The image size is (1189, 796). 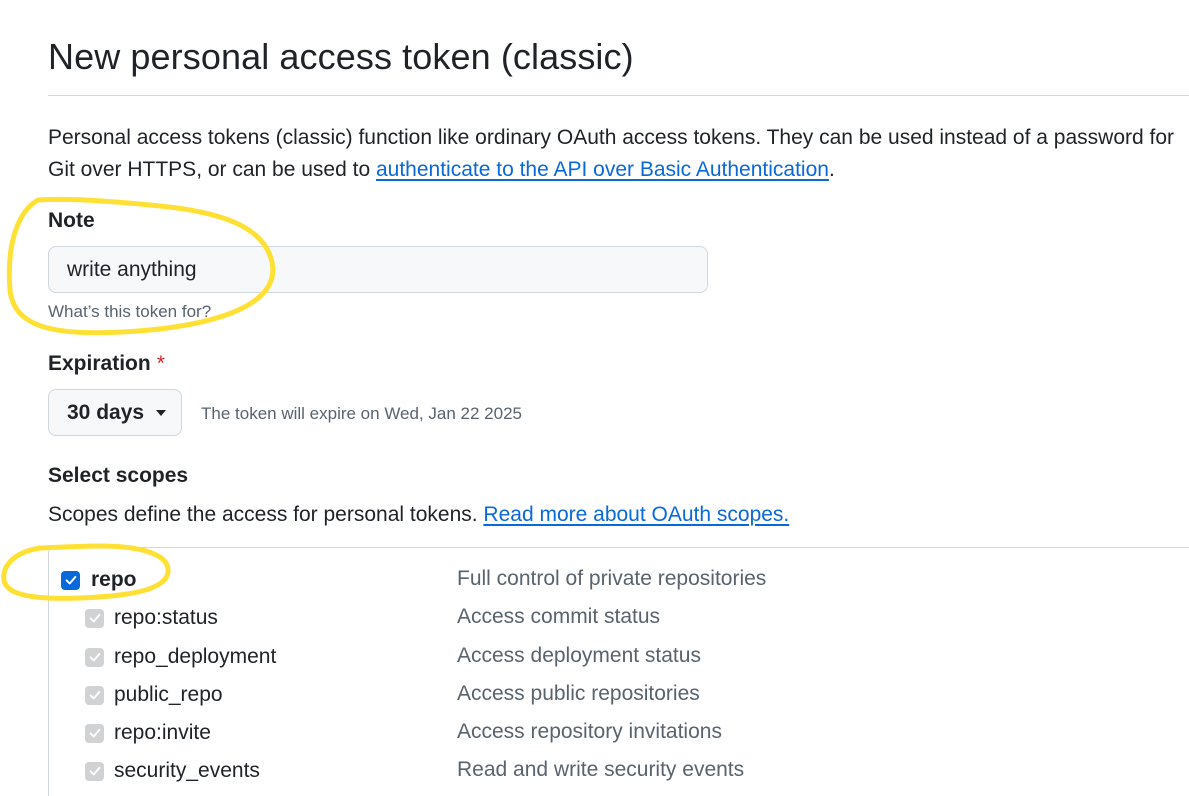 What do you see at coordinates (162, 732) in the screenshot?
I see `scope-name: repo:invite` at bounding box center [162, 732].